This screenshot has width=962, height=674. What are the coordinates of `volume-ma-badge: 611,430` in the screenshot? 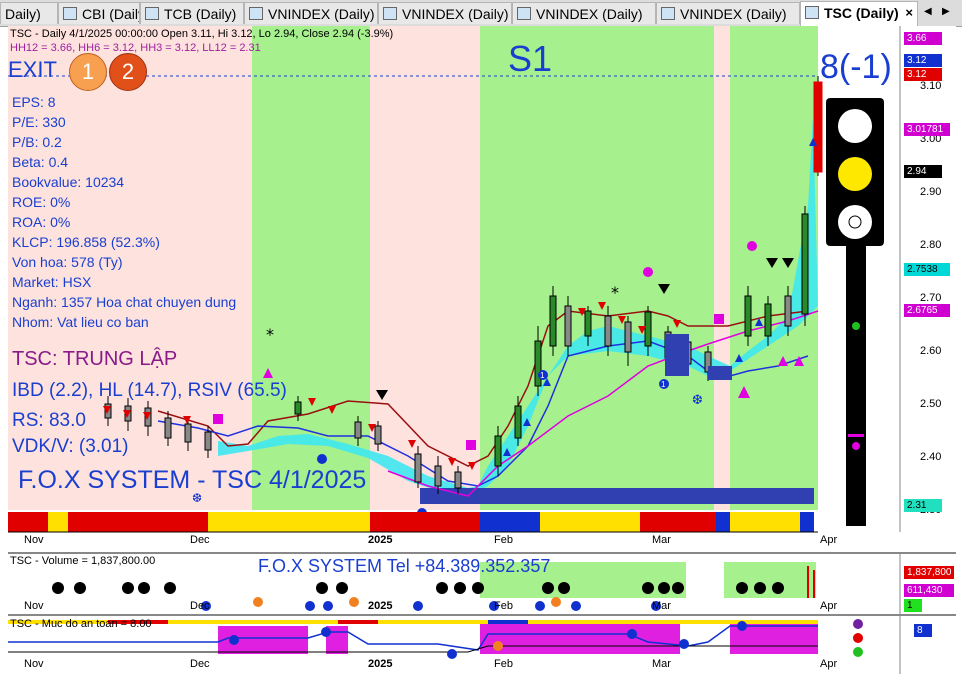 It's located at (929, 590).